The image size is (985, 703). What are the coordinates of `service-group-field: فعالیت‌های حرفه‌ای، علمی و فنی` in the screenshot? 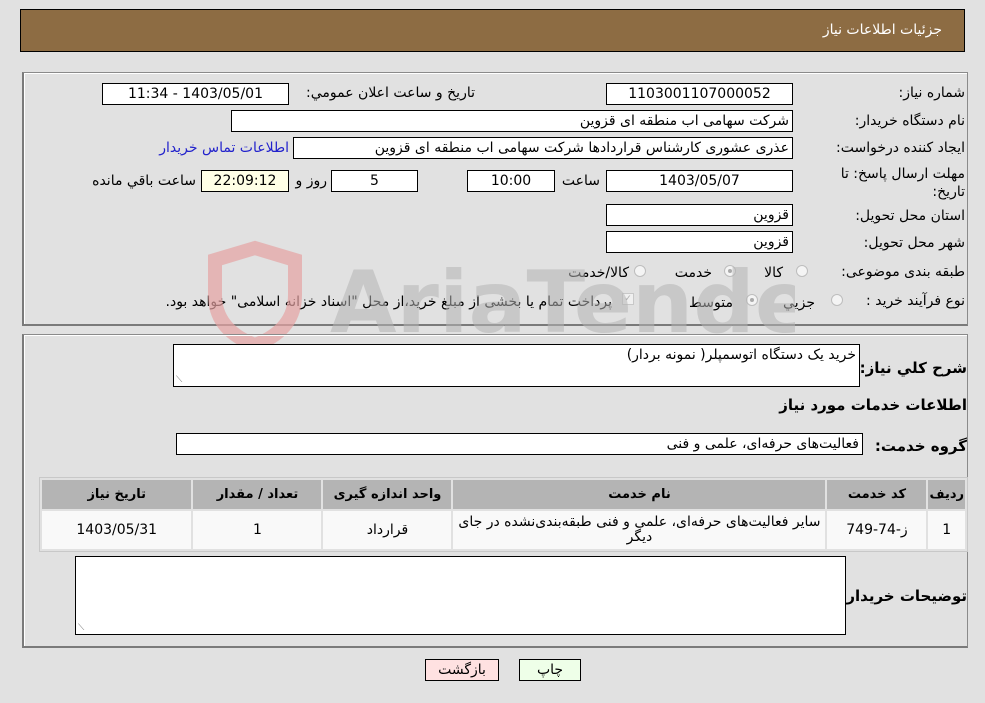 It's located at (519, 444).